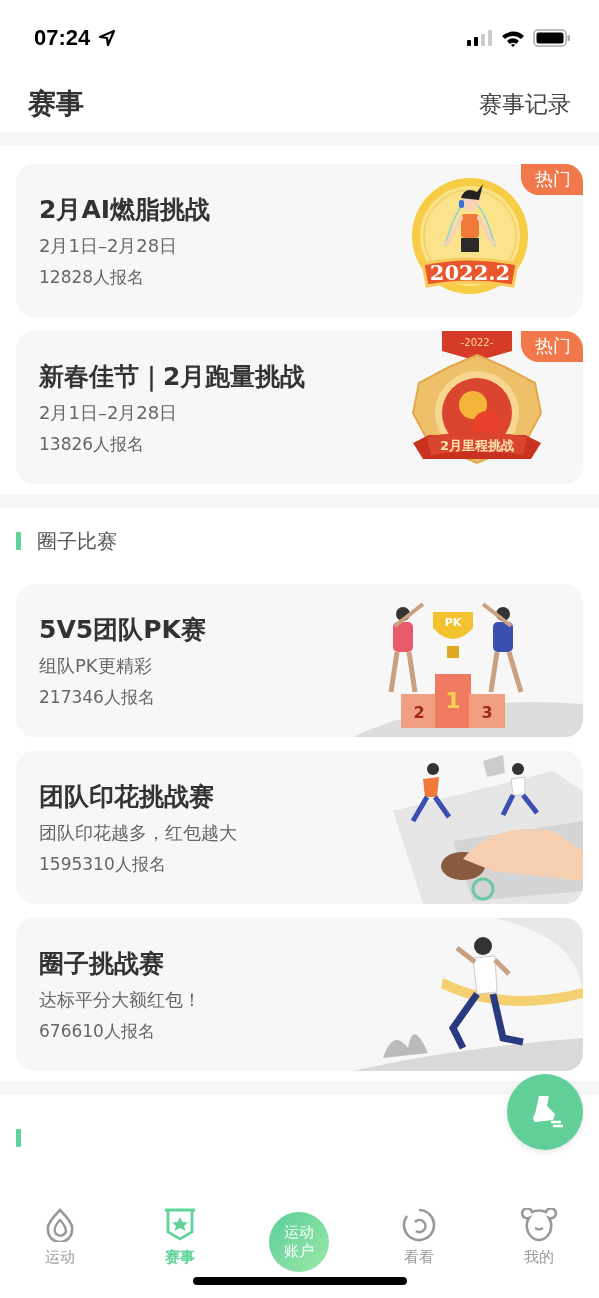 The width and height of the screenshot is (599, 1298). I want to click on challenge-card: 2月AI燃脂挑战 2月1日–2月28日 12828人报名 2022.2 热门, so click(299, 240).